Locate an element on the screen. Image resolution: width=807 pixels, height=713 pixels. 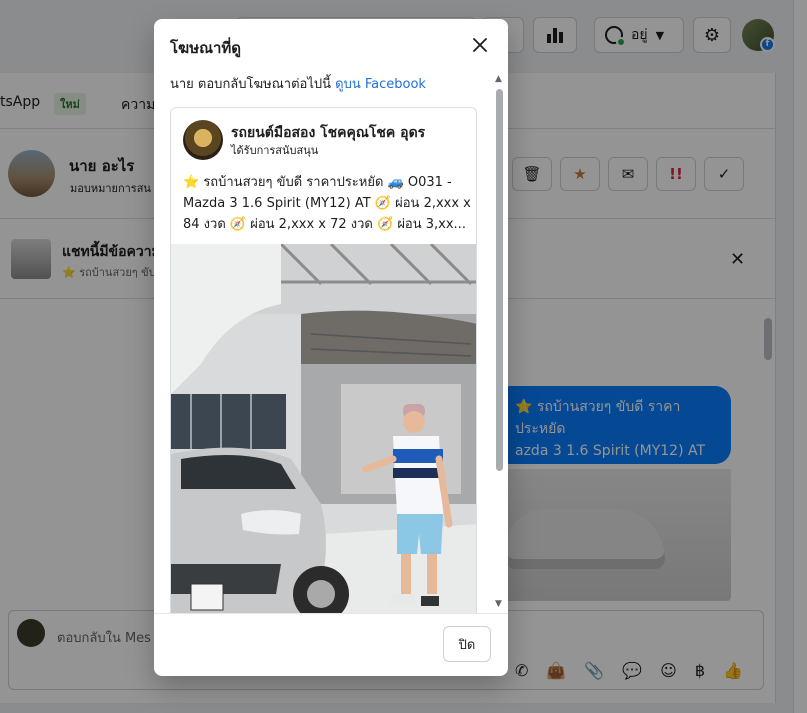
view-on-facebook-link: ดูบน Facebook is located at coordinates (380, 84).